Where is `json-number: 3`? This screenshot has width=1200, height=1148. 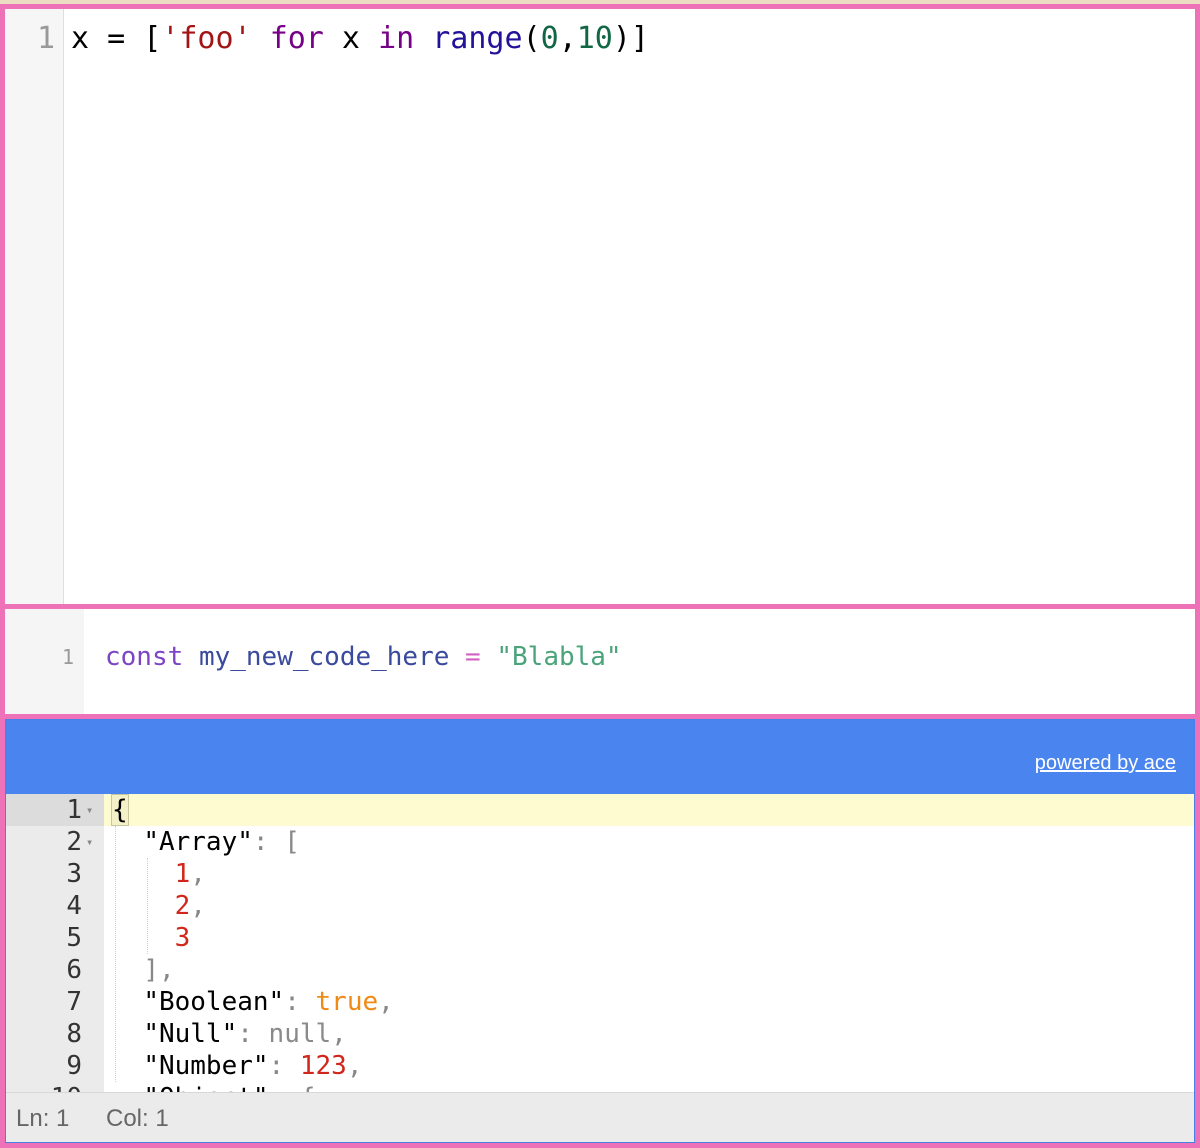
json-number: 3 is located at coordinates (182, 938).